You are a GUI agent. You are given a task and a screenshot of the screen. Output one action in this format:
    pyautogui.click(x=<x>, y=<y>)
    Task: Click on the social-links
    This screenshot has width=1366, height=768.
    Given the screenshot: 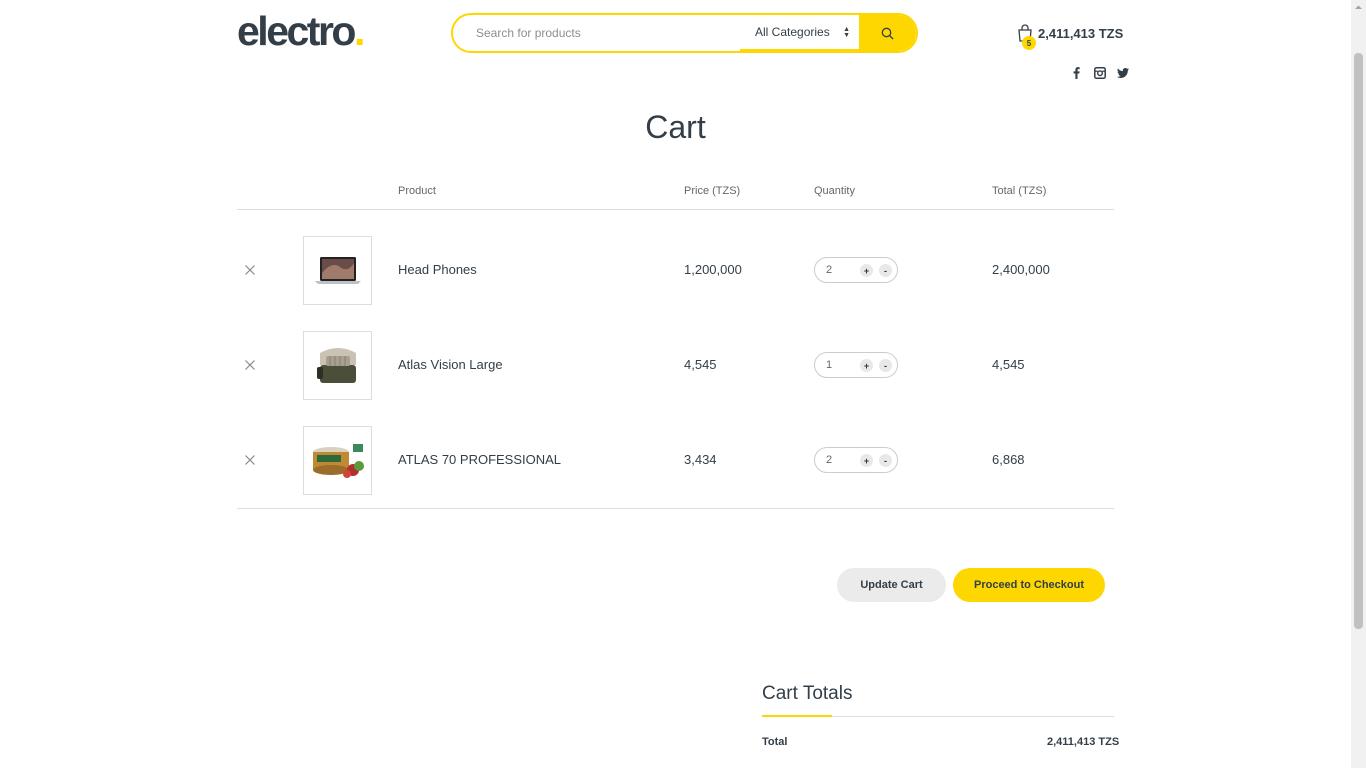 What is the action you would take?
    pyautogui.click(x=1099, y=72)
    